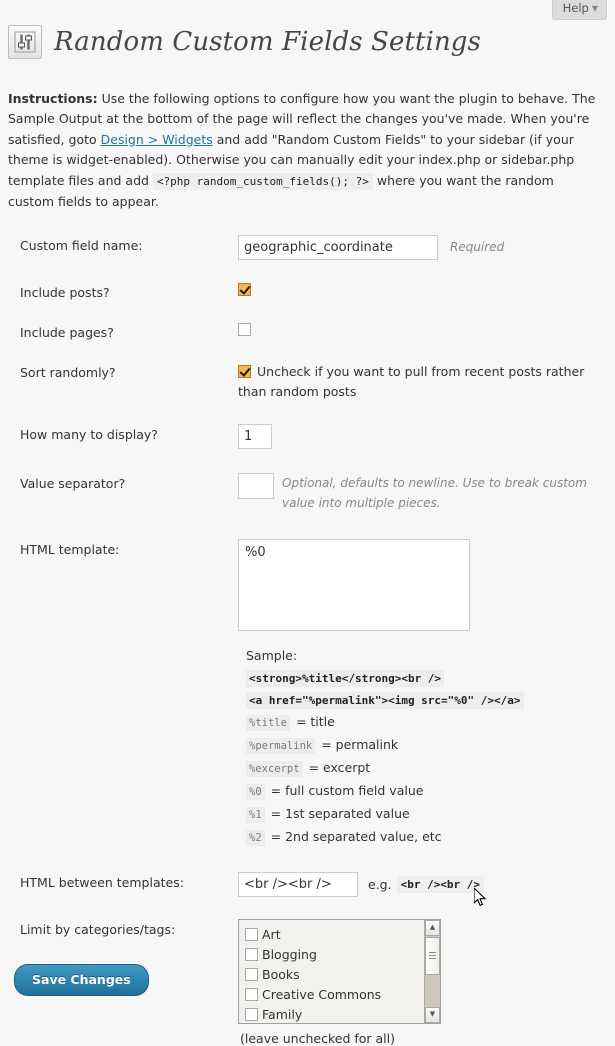  I want to click on html-between-eg-label: e.g., so click(380, 884).